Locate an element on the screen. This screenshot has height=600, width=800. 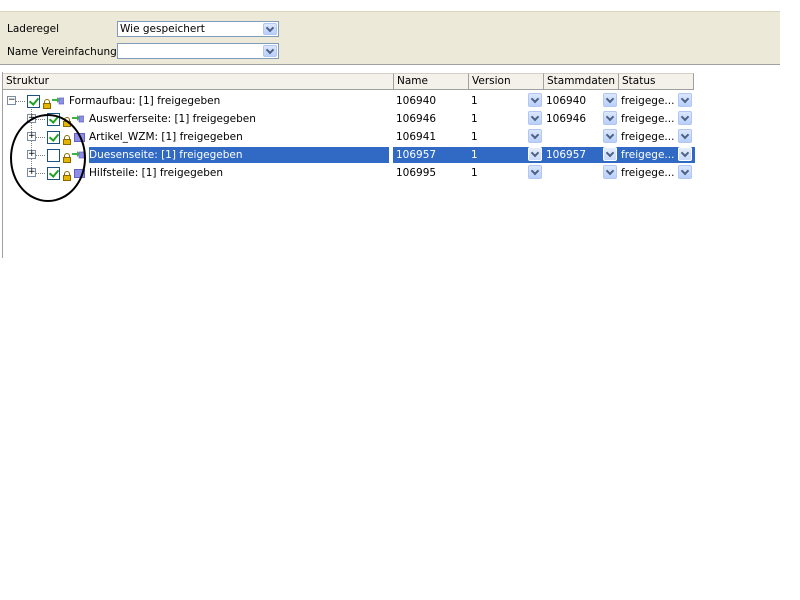
minus-expander-icon: − is located at coordinates (11, 100).